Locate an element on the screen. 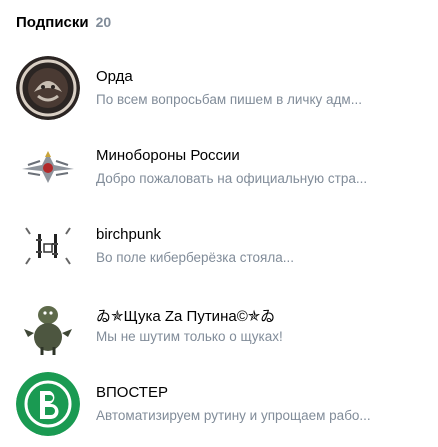 Image resolution: width=438 pixels, height=447 pixels. subscriptions-header: Подписки 20 is located at coordinates (63, 22).